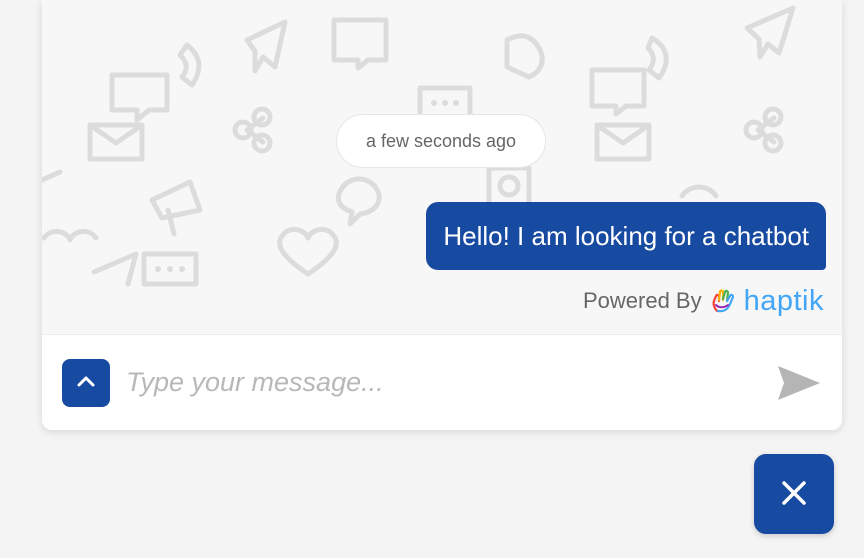 This screenshot has width=864, height=558. I want to click on close-chat-button, so click(794, 494).